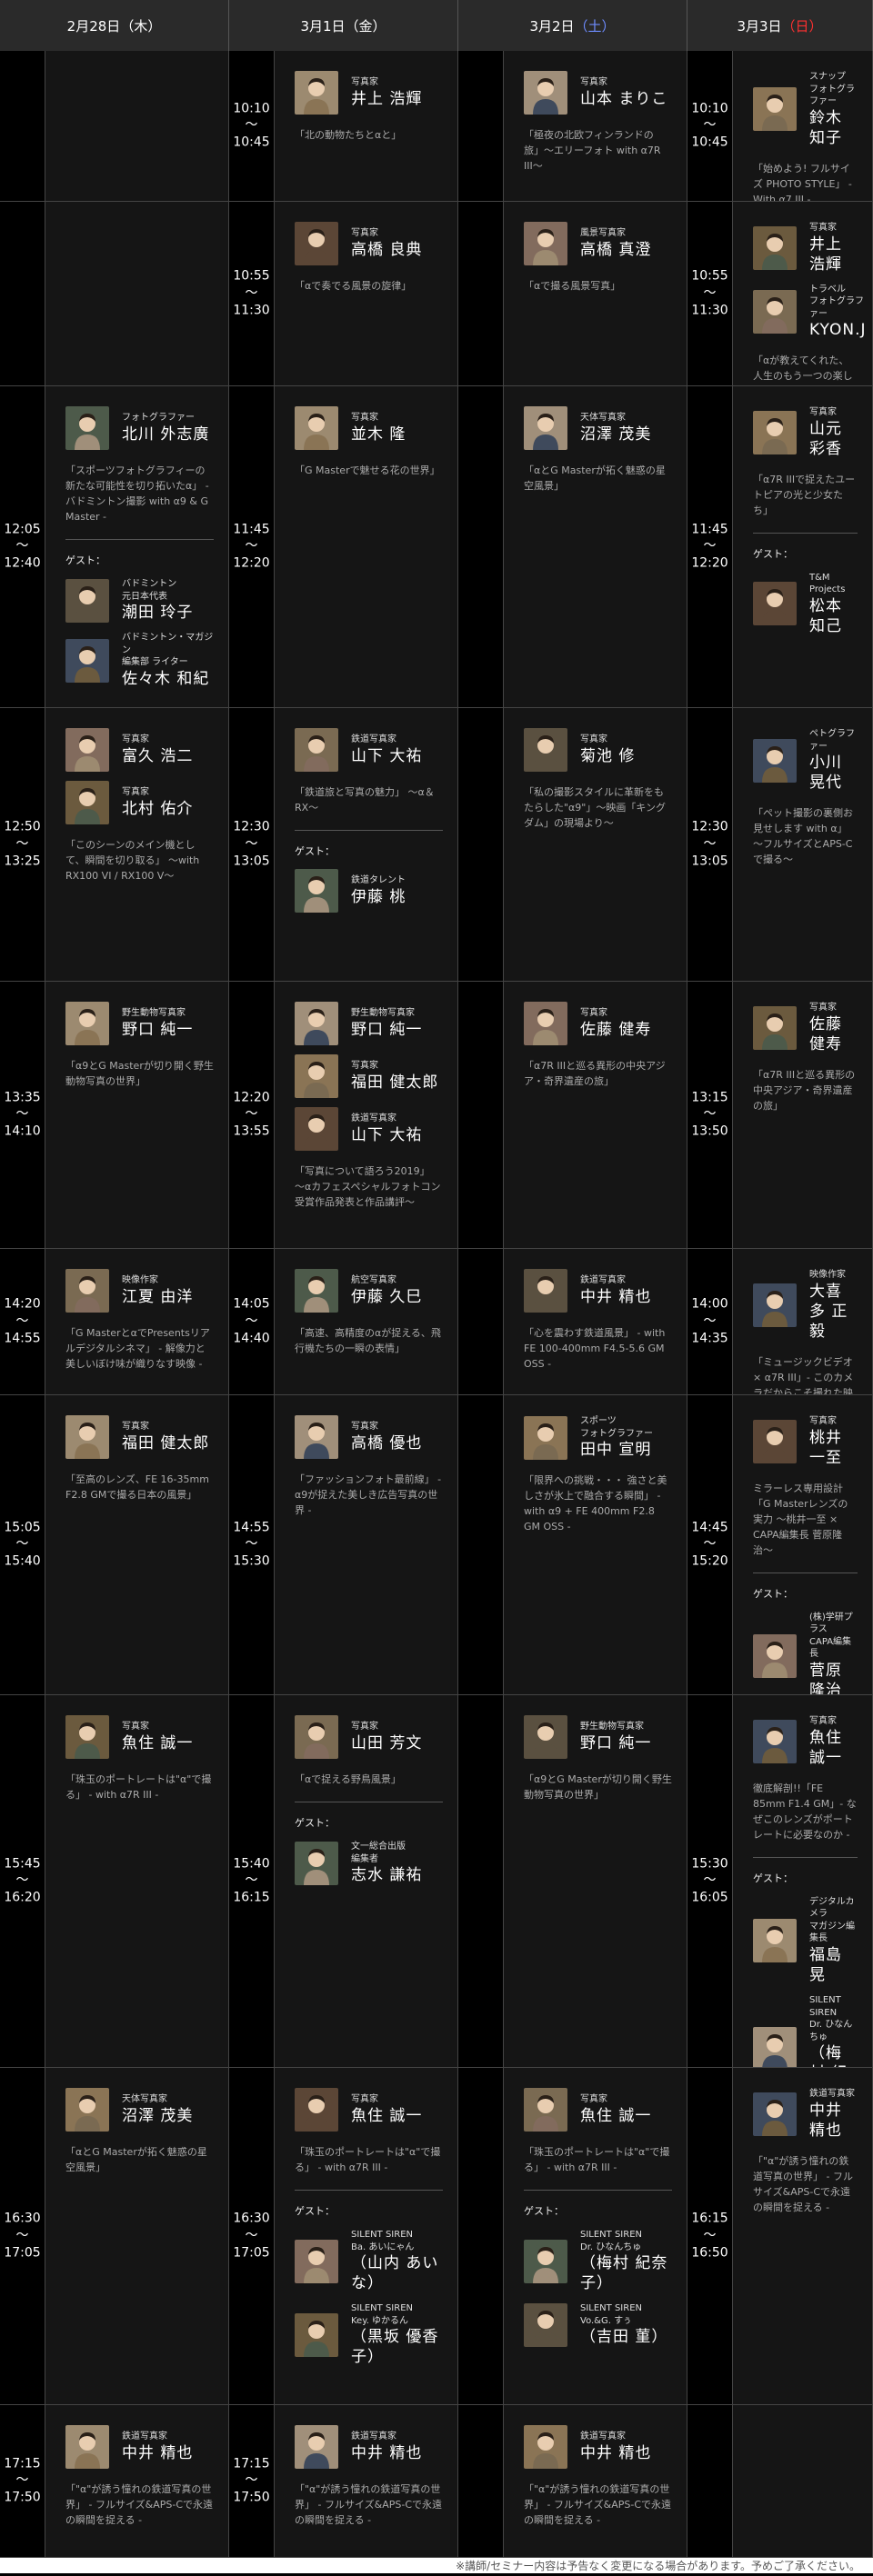 The width and height of the screenshot is (873, 2576). I want to click on speaker-name: KYON.J, so click(838, 330).